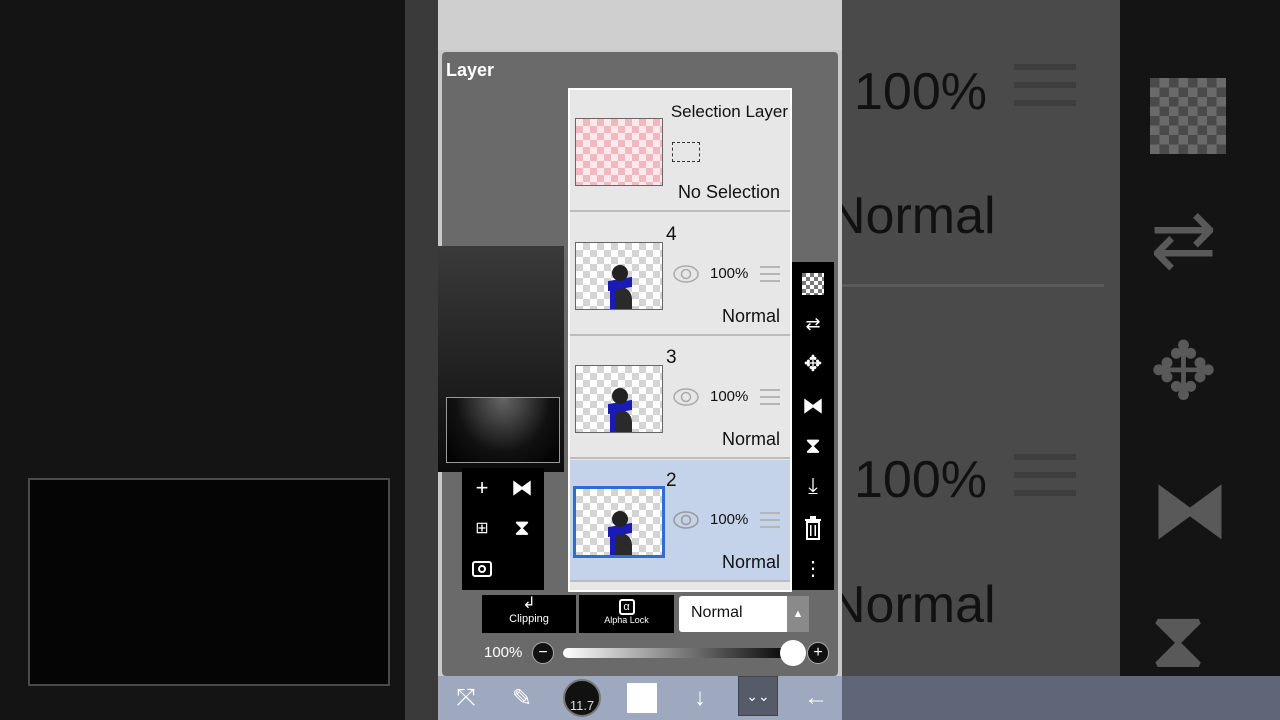 The height and width of the screenshot is (720, 1280). Describe the element at coordinates (758, 696) in the screenshot. I see `layer-icon: ⌄⌄` at that location.